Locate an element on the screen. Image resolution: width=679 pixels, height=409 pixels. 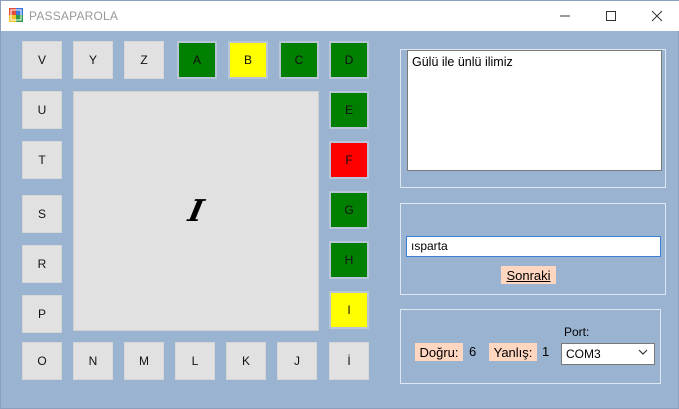
letter-button-f: F is located at coordinates (349, 160).